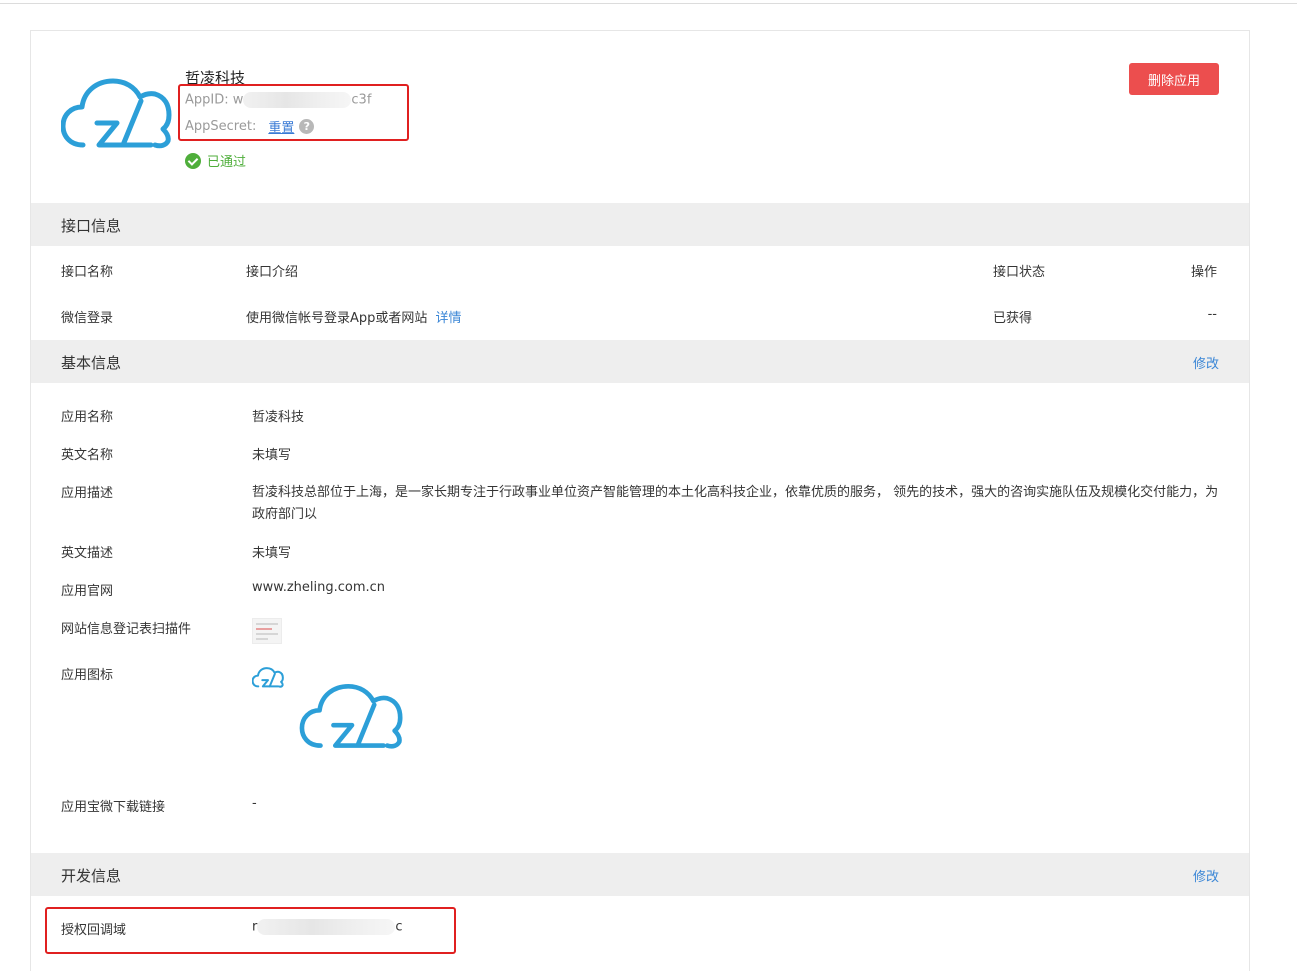 This screenshot has width=1297, height=971. What do you see at coordinates (1174, 79) in the screenshot?
I see `delete-app-button: 删除应用` at bounding box center [1174, 79].